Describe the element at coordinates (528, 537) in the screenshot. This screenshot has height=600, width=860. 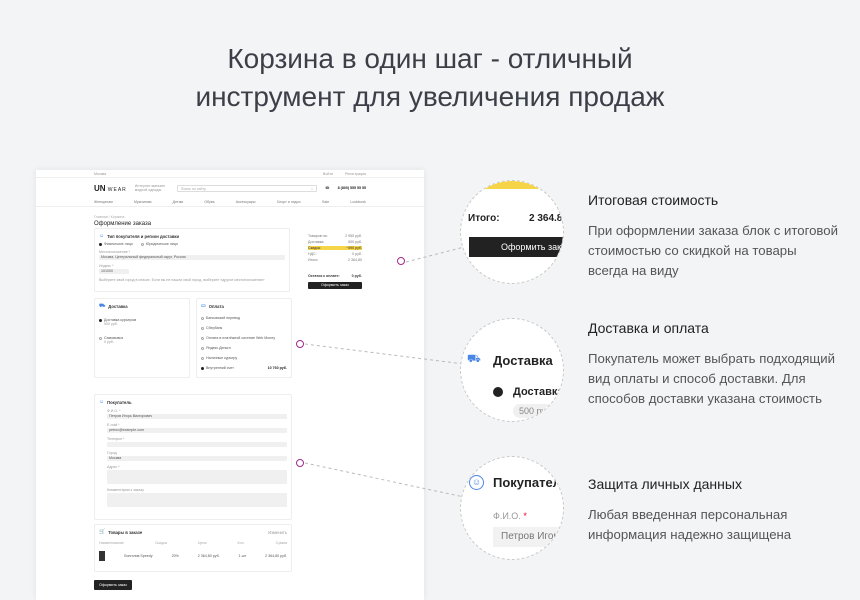
I see `fio-input: Петров Игорь` at that location.